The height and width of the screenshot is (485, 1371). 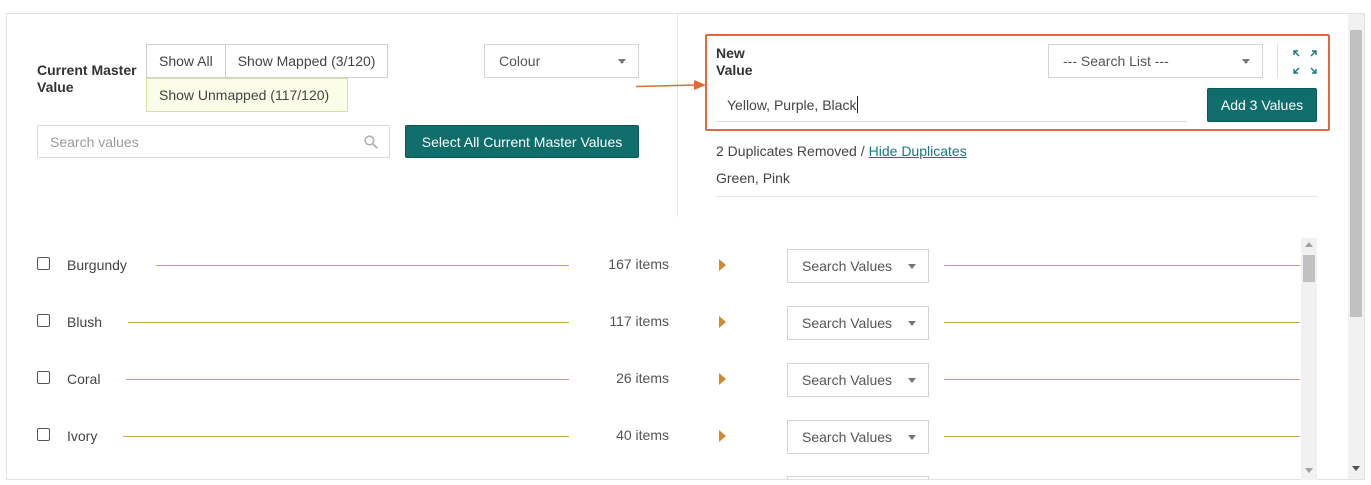 What do you see at coordinates (520, 61) in the screenshot?
I see `attribute-select-value: Colour` at bounding box center [520, 61].